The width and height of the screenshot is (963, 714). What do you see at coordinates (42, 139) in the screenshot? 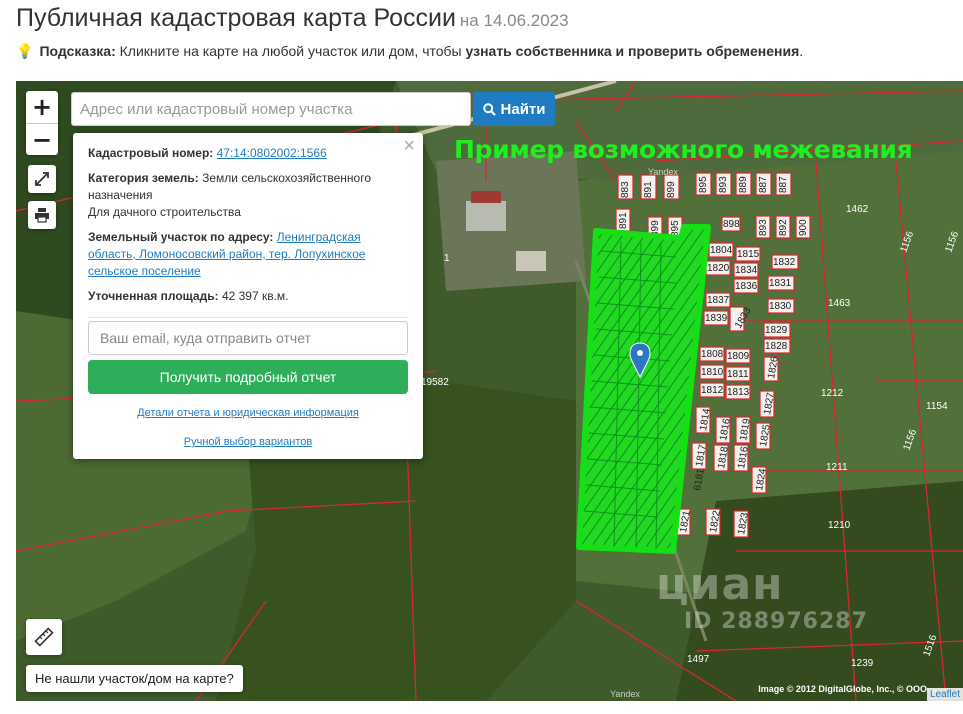
I see `zoom-out-button: −` at bounding box center [42, 139].